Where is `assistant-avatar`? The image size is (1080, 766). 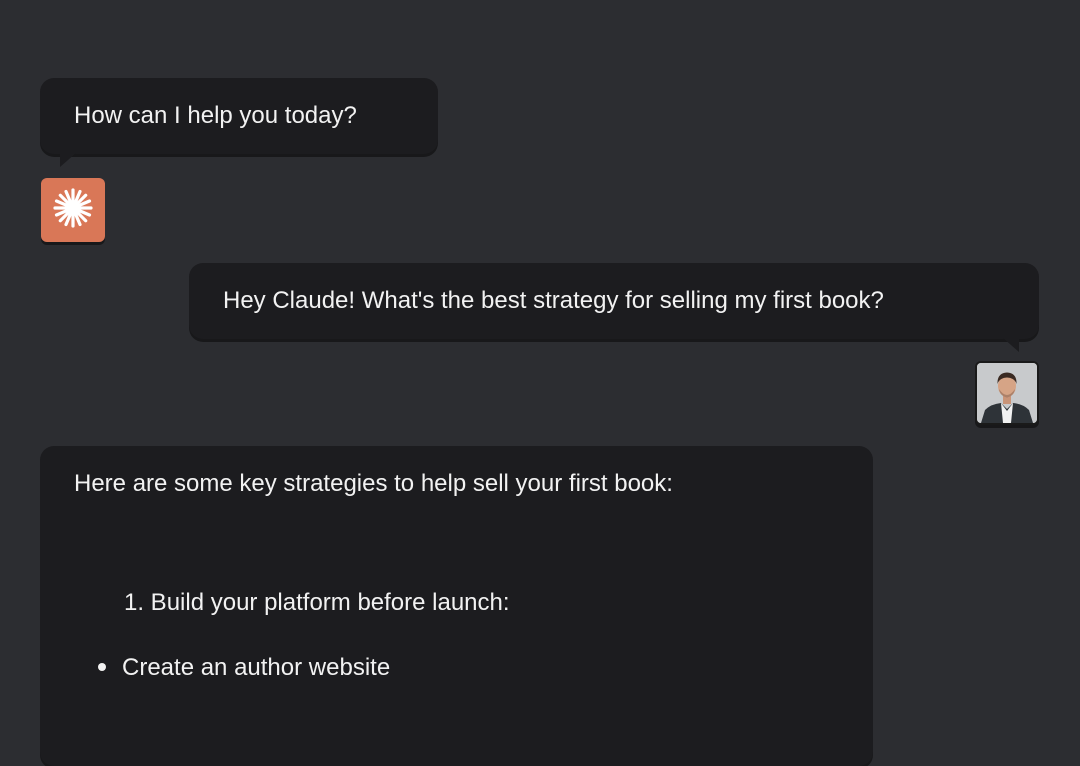
assistant-avatar is located at coordinates (73, 210).